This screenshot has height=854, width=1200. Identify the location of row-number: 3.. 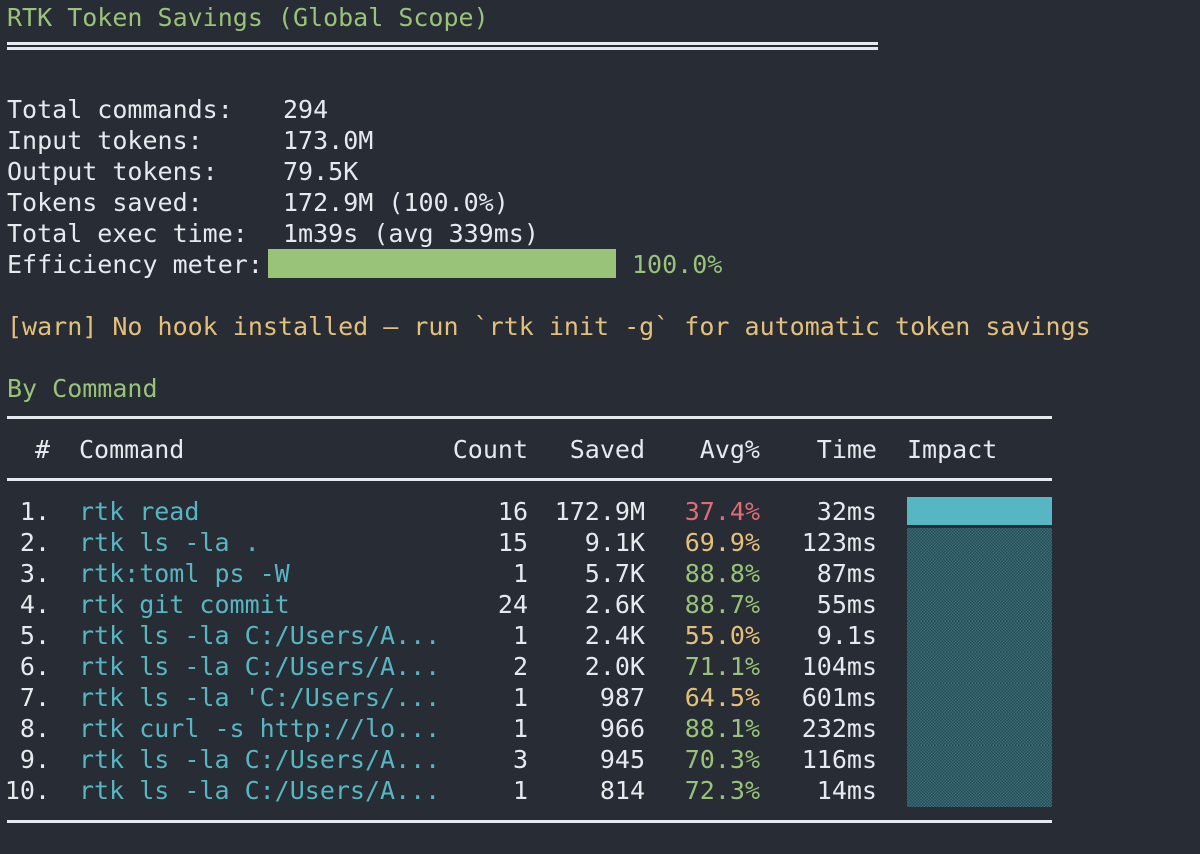
(34, 573).